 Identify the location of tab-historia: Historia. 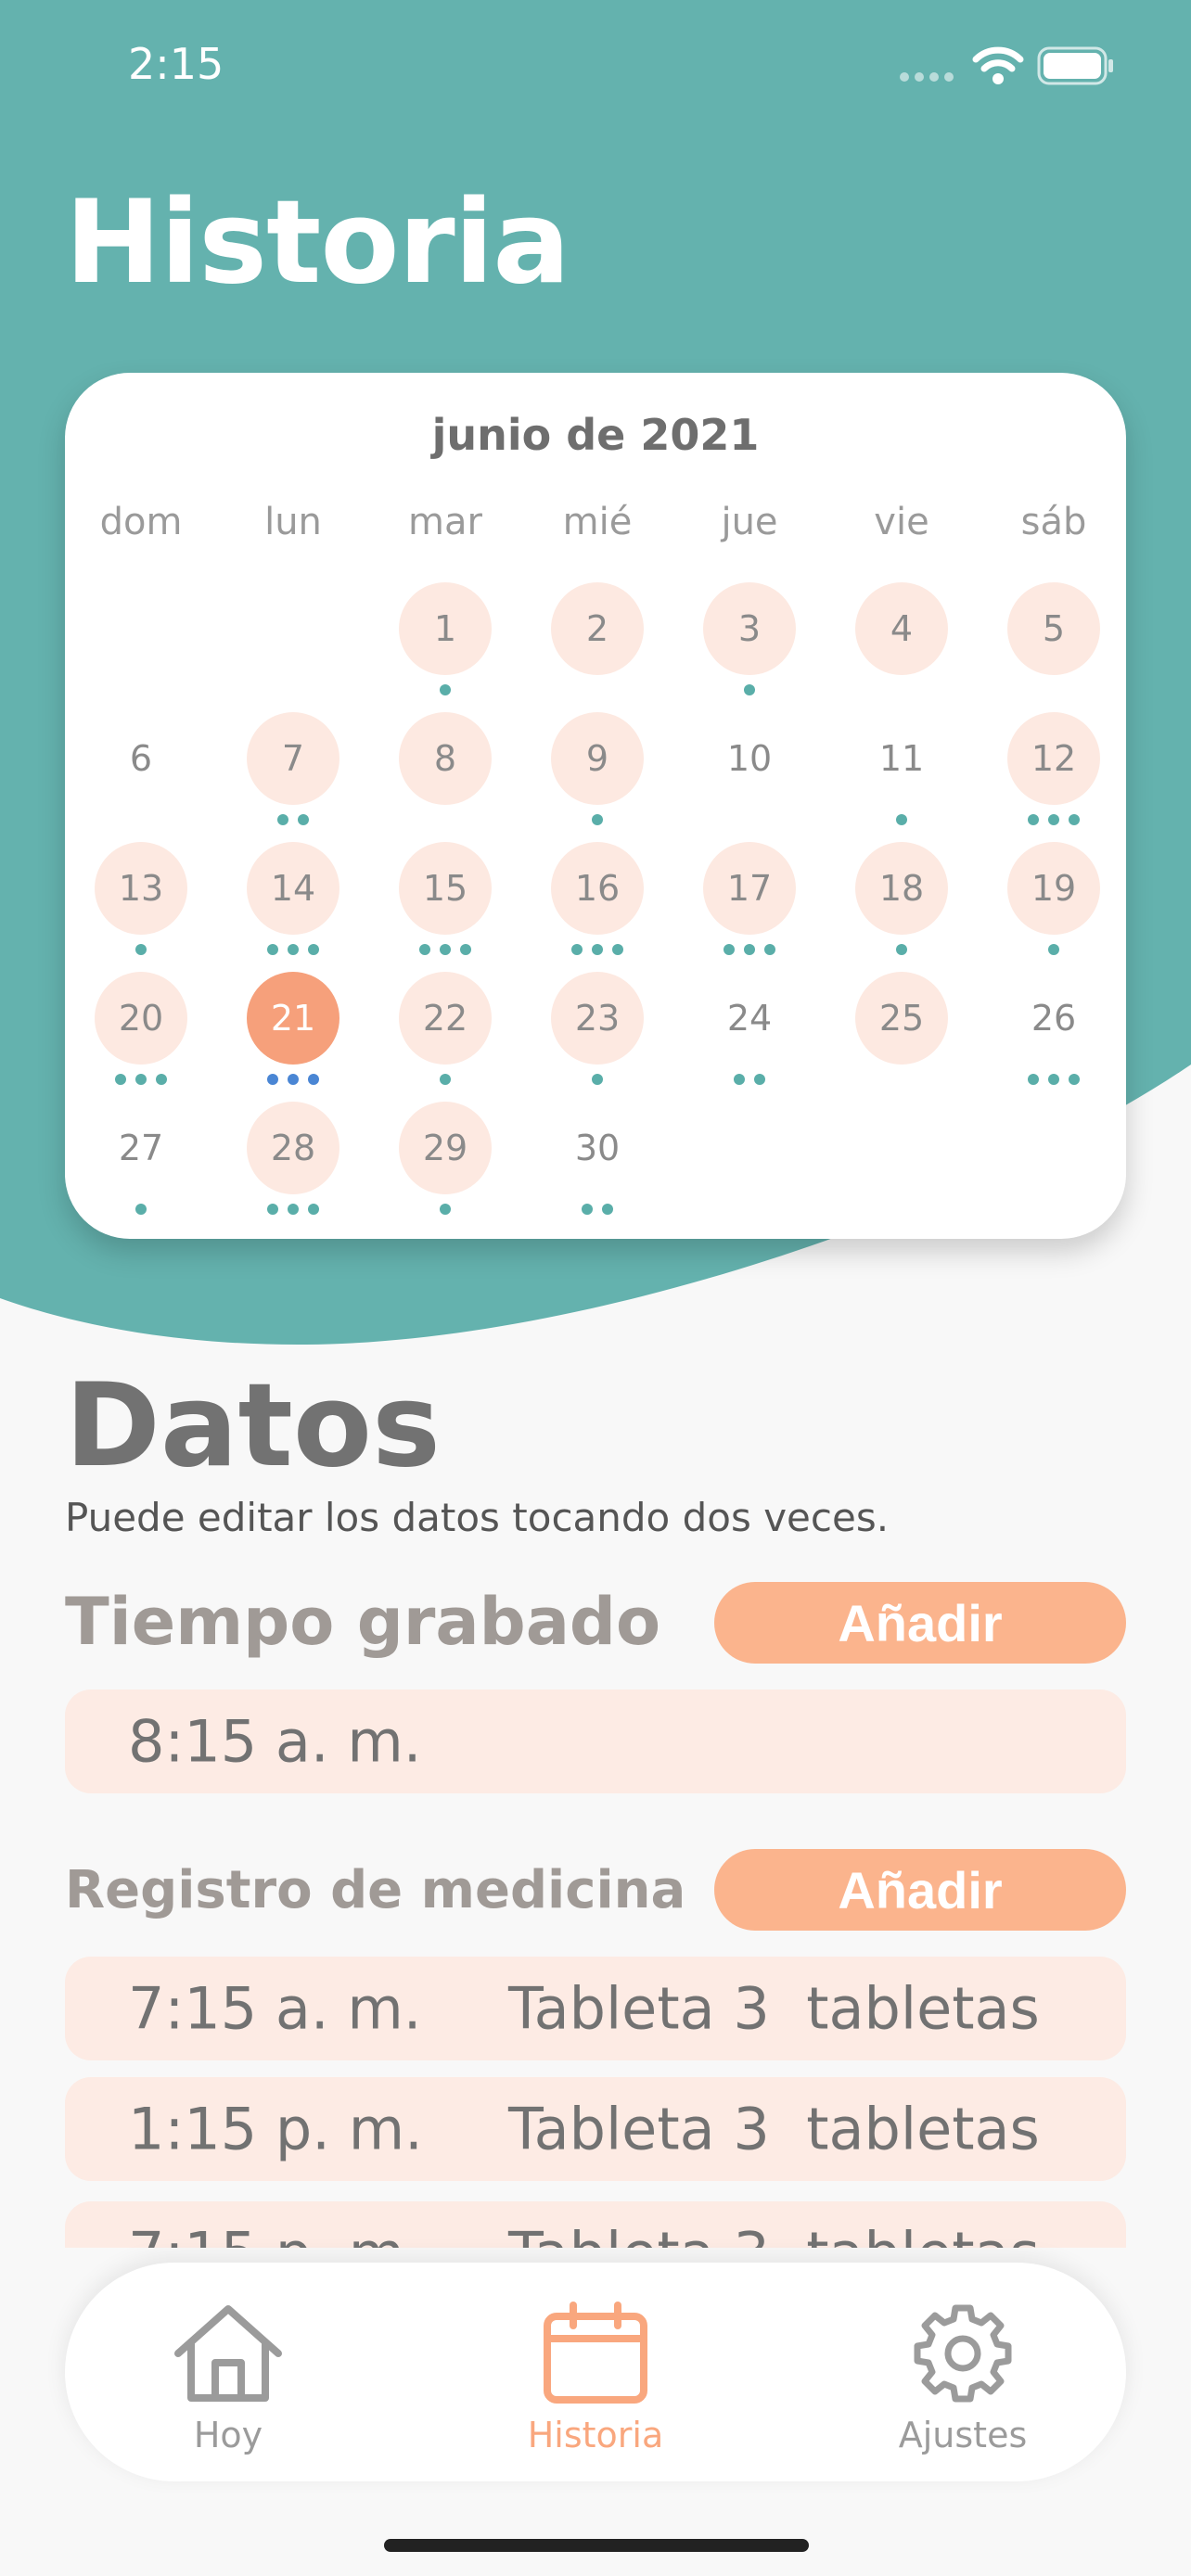
(595, 2372).